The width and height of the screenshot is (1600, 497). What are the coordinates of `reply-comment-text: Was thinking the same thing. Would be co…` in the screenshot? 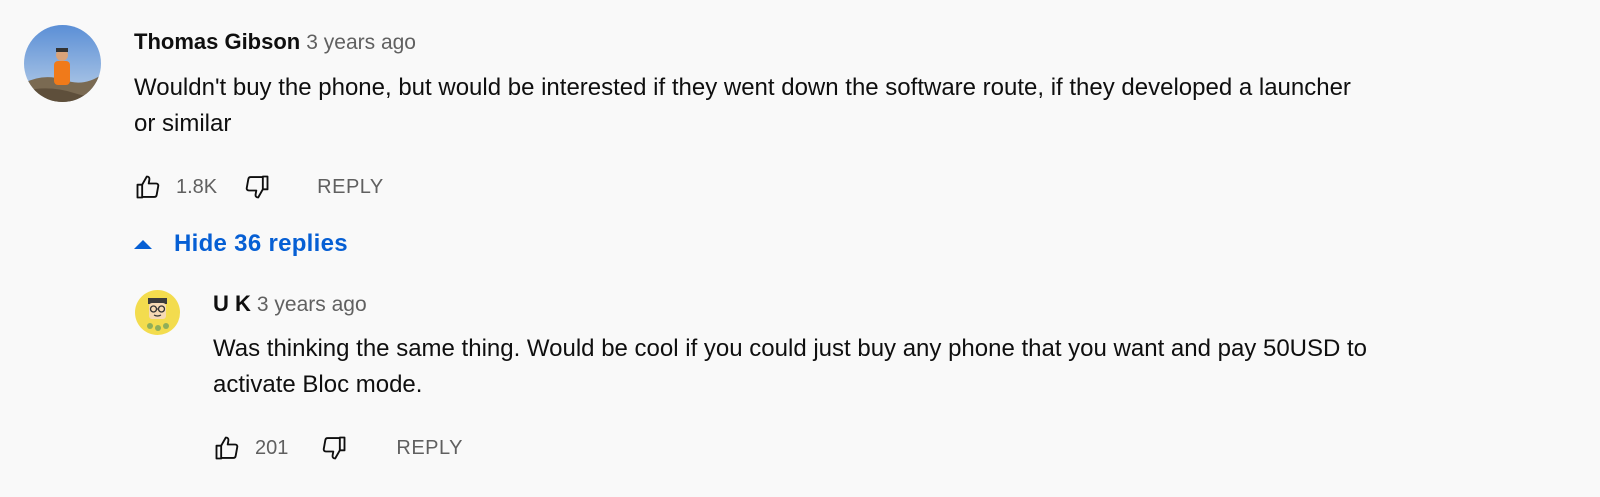 It's located at (893, 367).